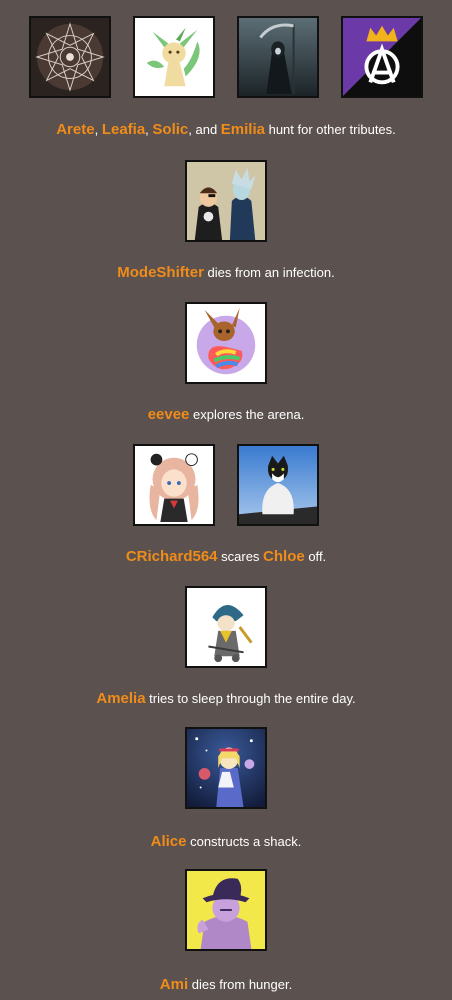  Describe the element at coordinates (240, 556) in the screenshot. I see `caption-text: scares` at that location.